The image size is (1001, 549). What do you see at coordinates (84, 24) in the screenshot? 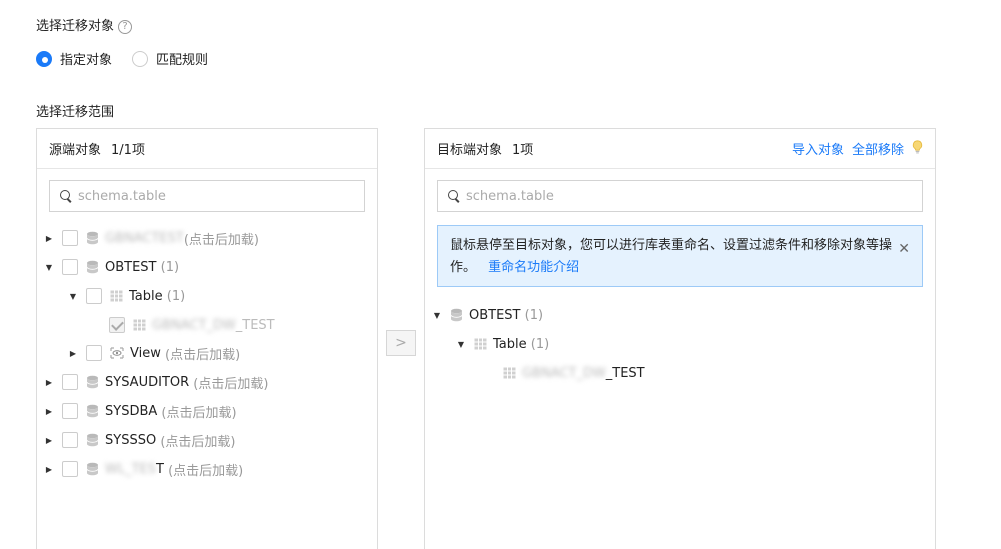
I see `section-title-object: 选择迁移对象?` at bounding box center [84, 24].